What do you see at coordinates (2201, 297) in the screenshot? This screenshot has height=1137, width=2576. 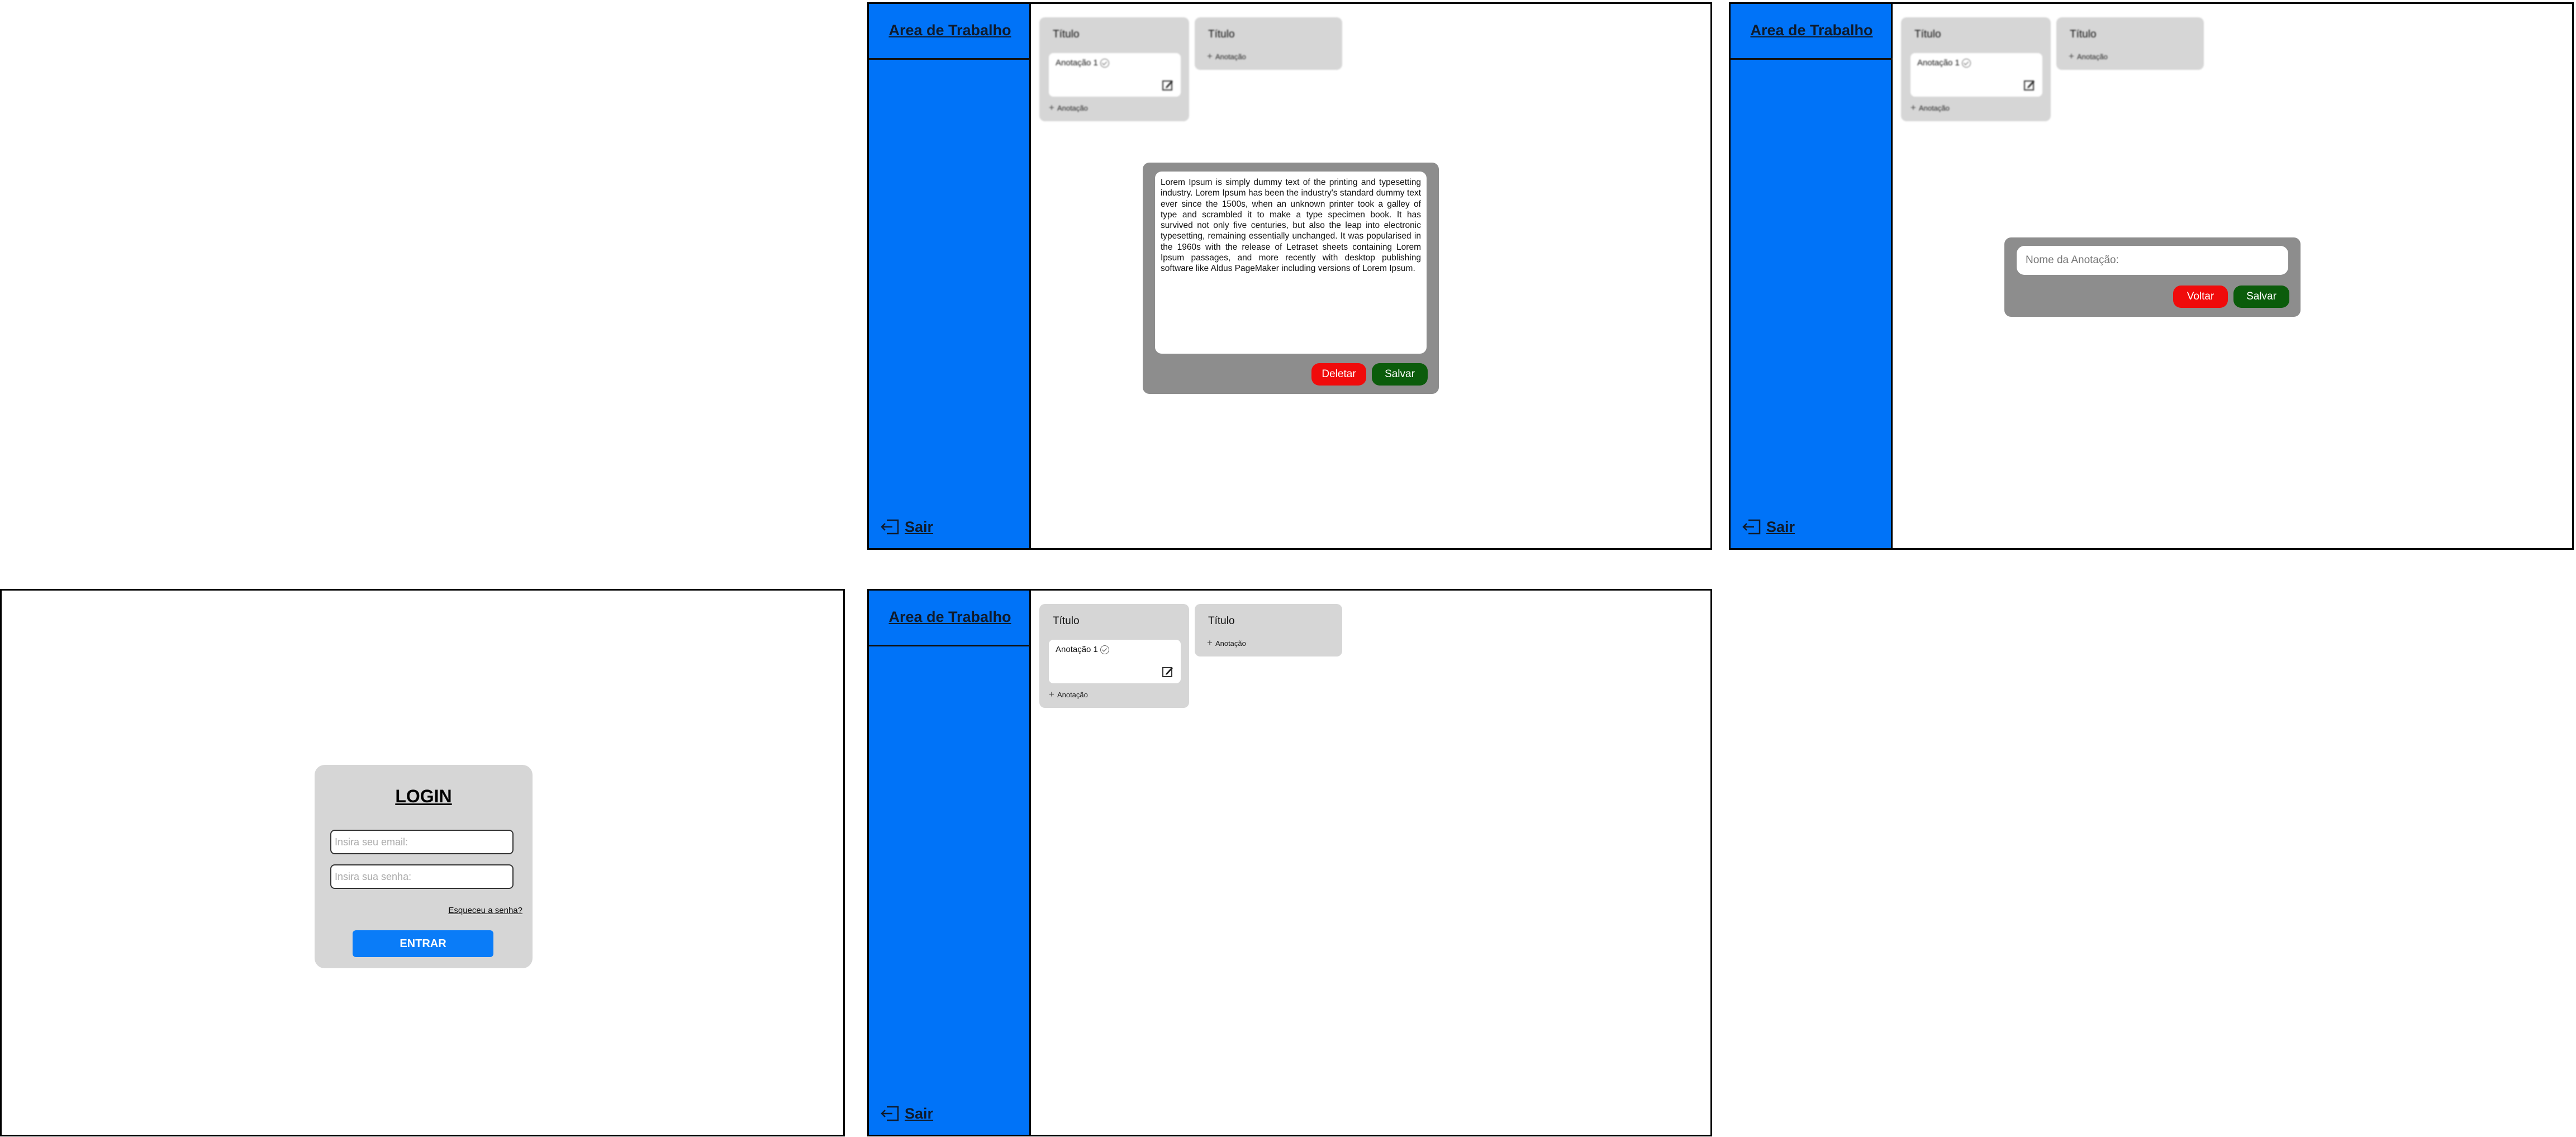 I see `back-button: Voltar` at bounding box center [2201, 297].